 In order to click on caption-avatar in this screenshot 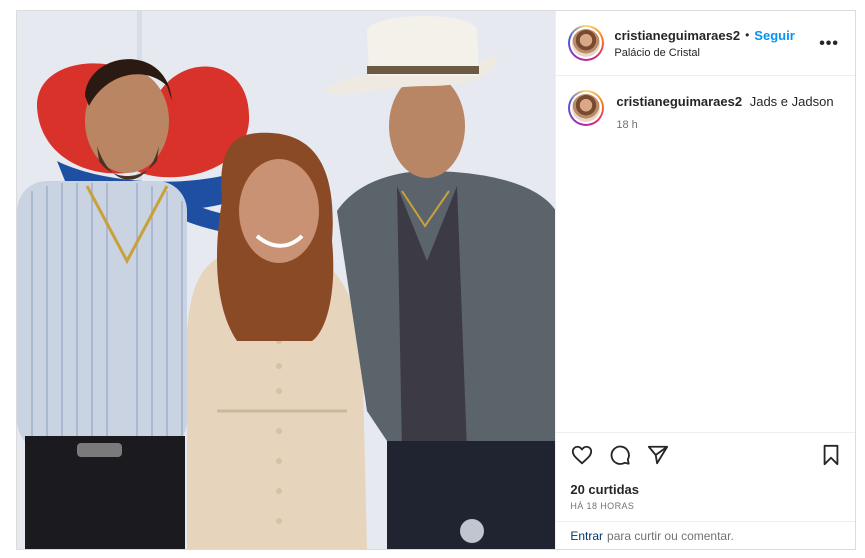, I will do `click(586, 108)`.